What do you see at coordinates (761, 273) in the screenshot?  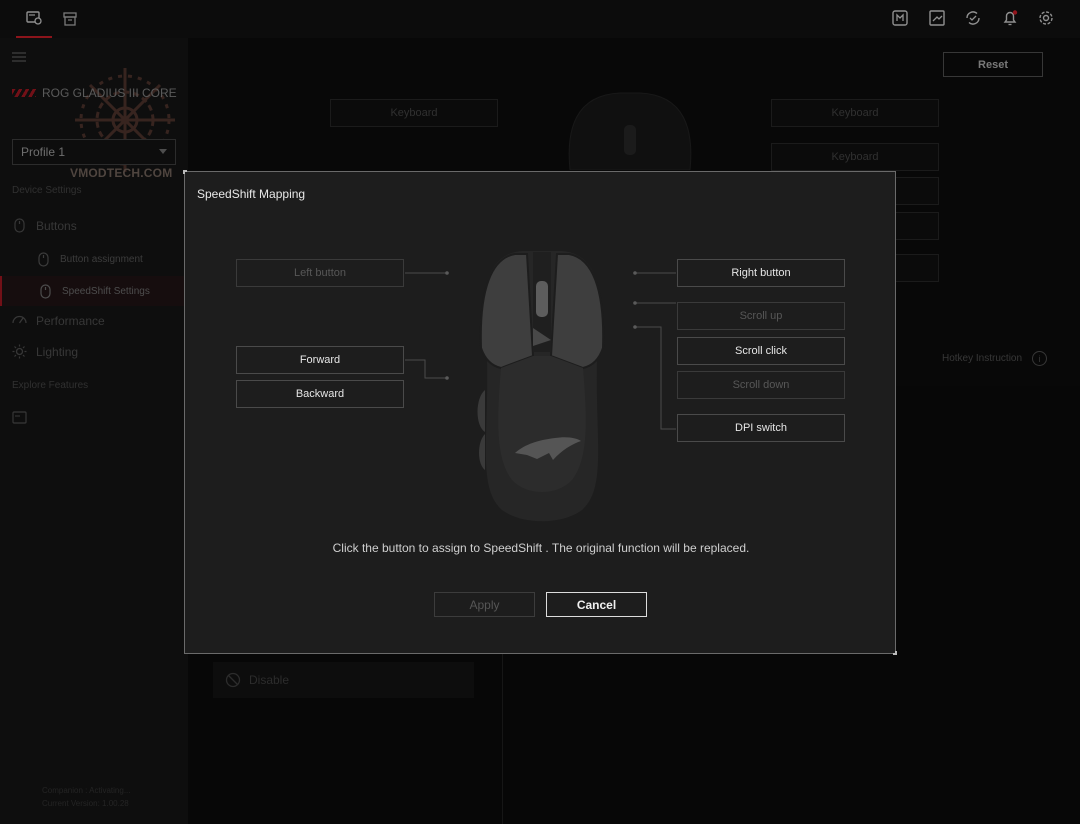 I see `right-button: Right button` at bounding box center [761, 273].